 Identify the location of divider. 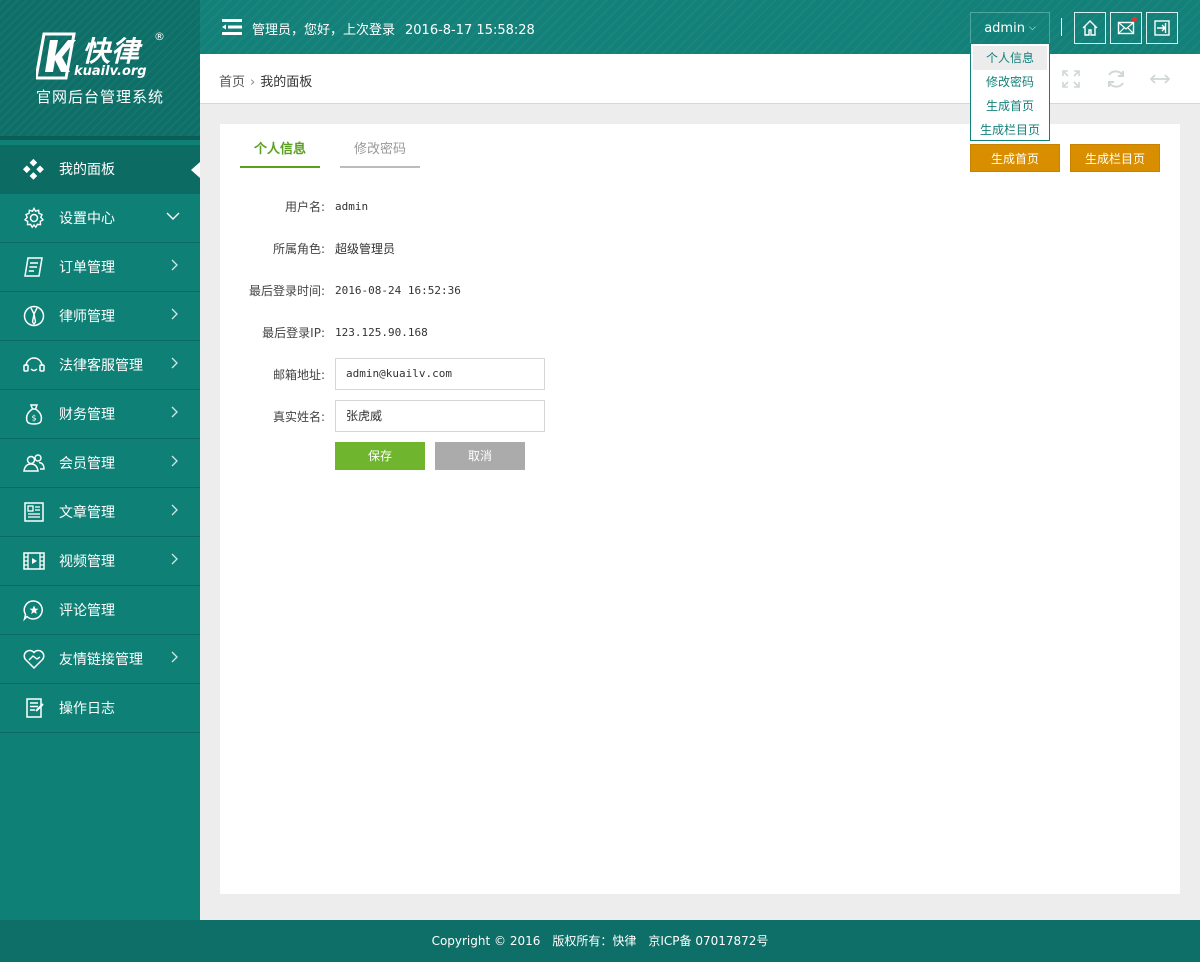
(1061, 27).